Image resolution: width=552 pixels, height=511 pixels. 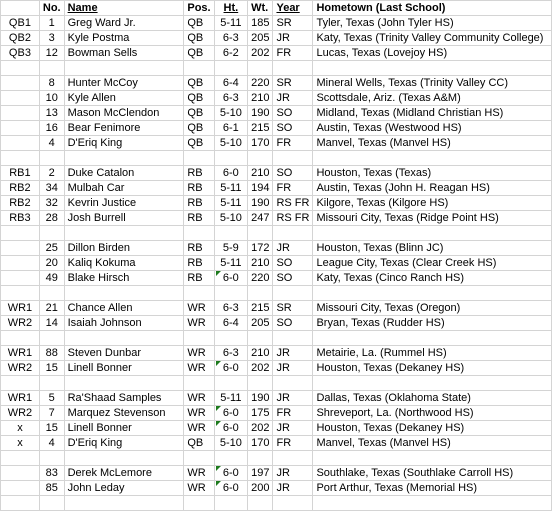 I want to click on weight-cell: 190, so click(x=260, y=398).